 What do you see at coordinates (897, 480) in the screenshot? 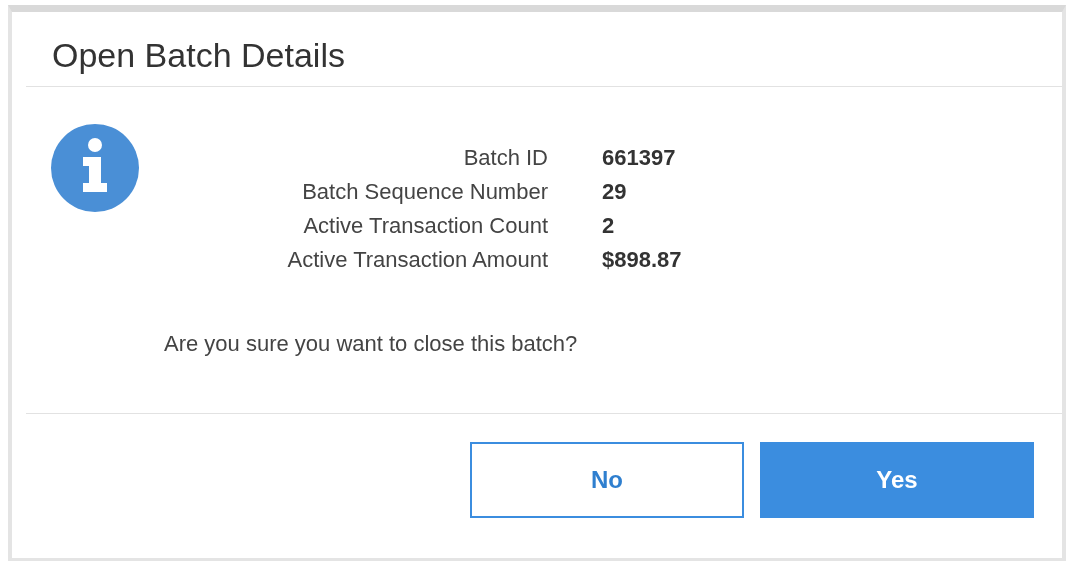
I see `confirm-button: Yes` at bounding box center [897, 480].